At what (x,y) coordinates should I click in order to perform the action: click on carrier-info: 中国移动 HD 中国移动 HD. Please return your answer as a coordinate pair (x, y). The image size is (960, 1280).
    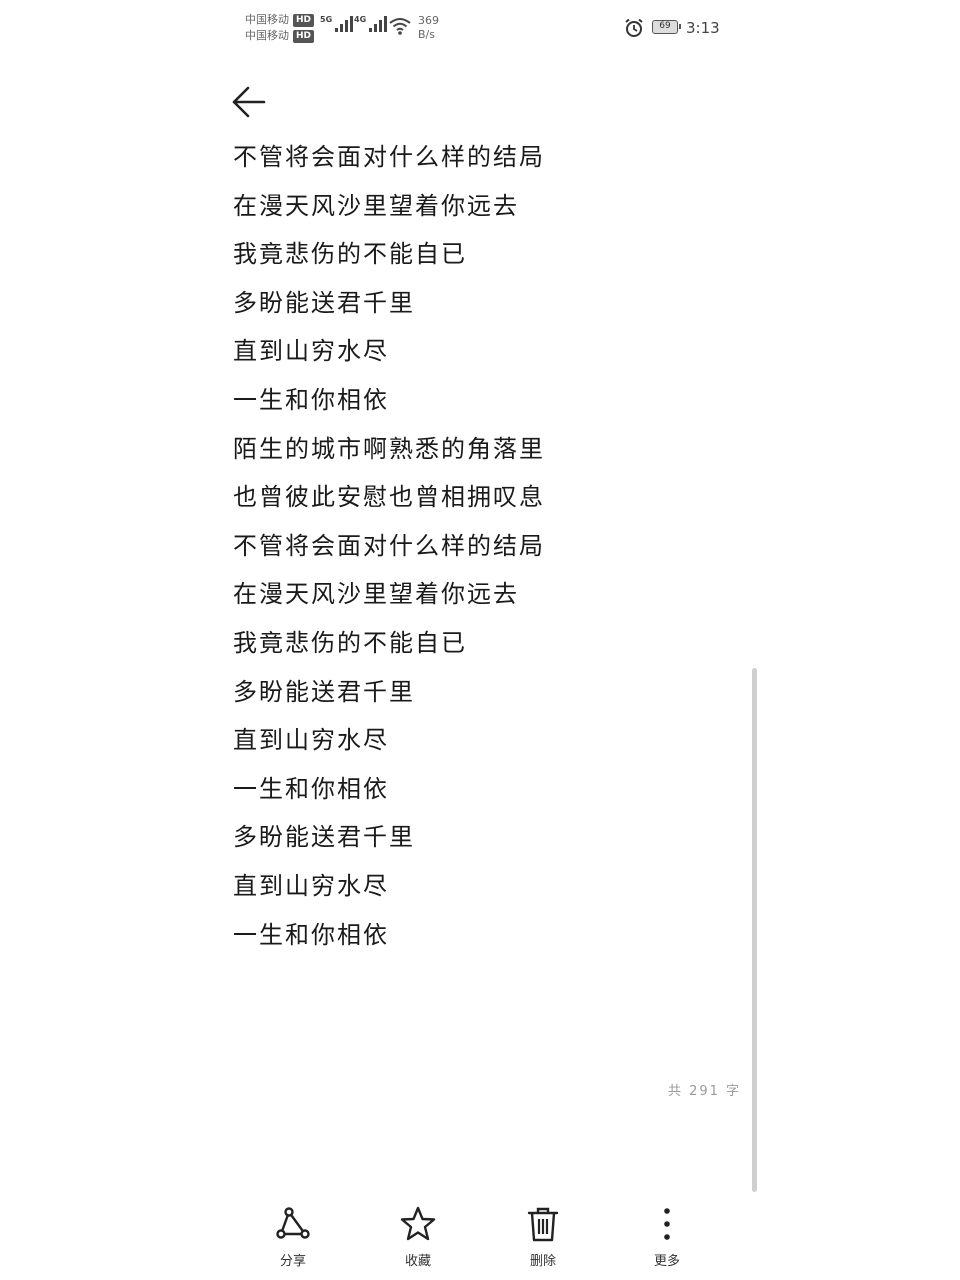
    Looking at the image, I should click on (280, 28).